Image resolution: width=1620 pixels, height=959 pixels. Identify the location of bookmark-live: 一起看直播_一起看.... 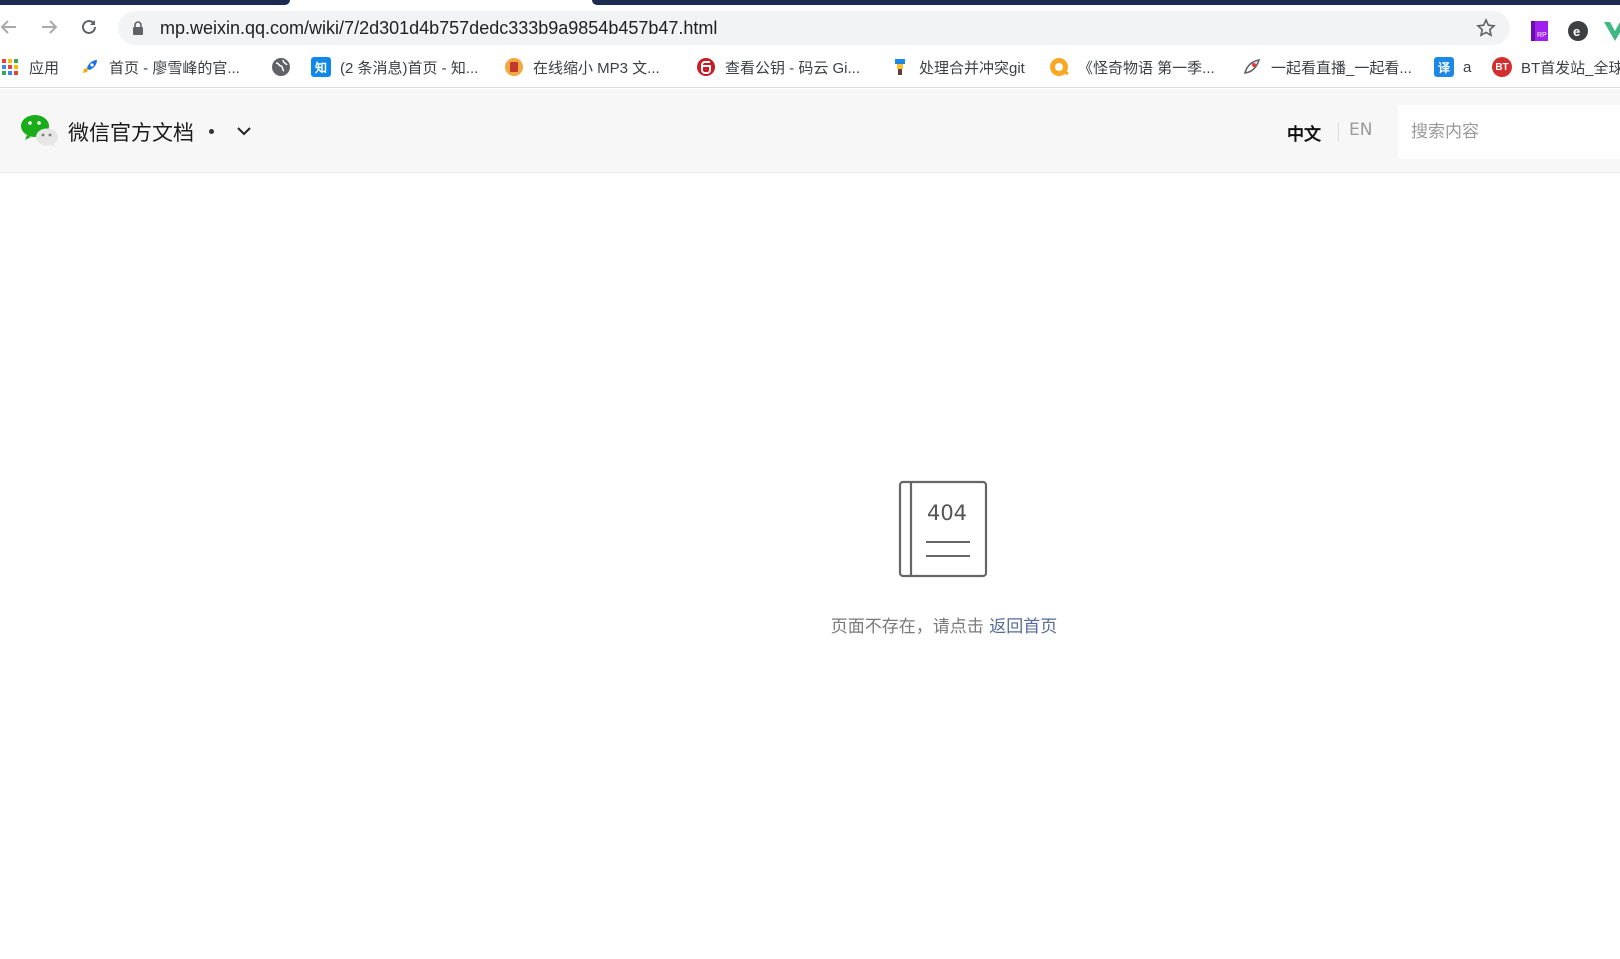
(1327, 67).